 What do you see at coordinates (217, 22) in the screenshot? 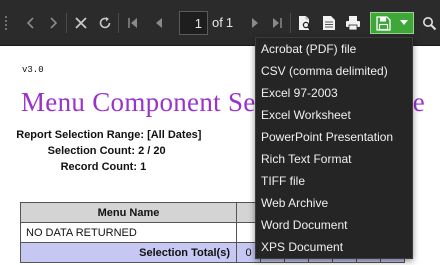
I see `page-of-label: of` at bounding box center [217, 22].